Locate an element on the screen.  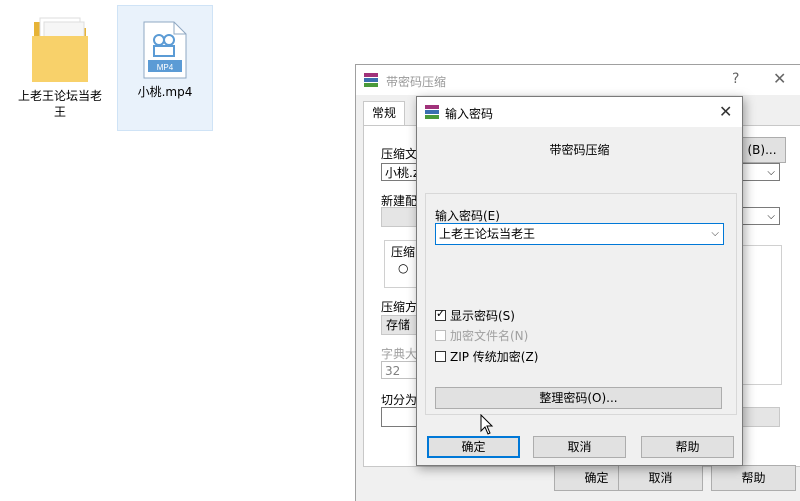
profile-button is located at coordinates (401, 217).